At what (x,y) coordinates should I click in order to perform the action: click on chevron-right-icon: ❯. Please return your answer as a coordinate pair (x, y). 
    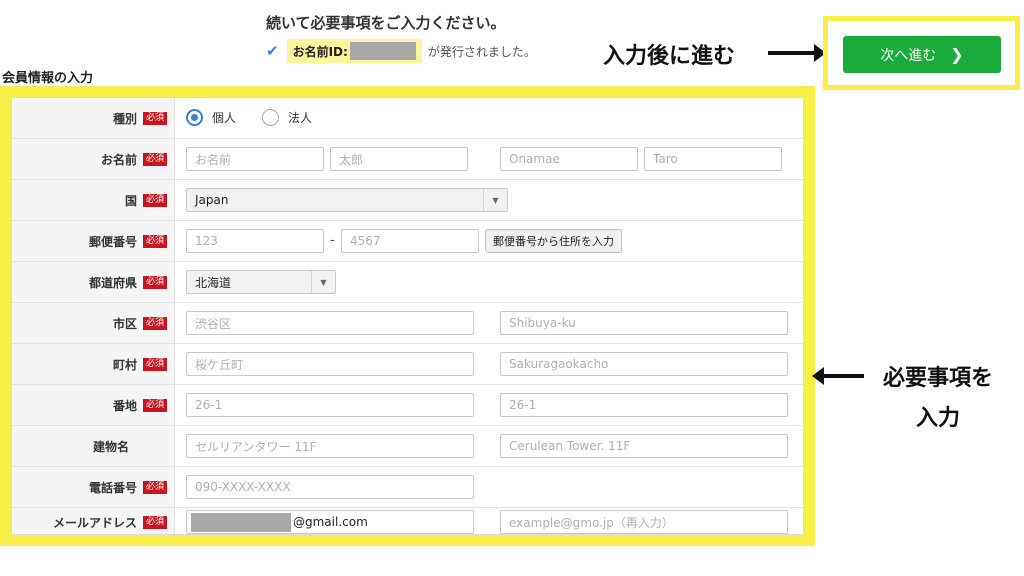
    Looking at the image, I should click on (957, 54).